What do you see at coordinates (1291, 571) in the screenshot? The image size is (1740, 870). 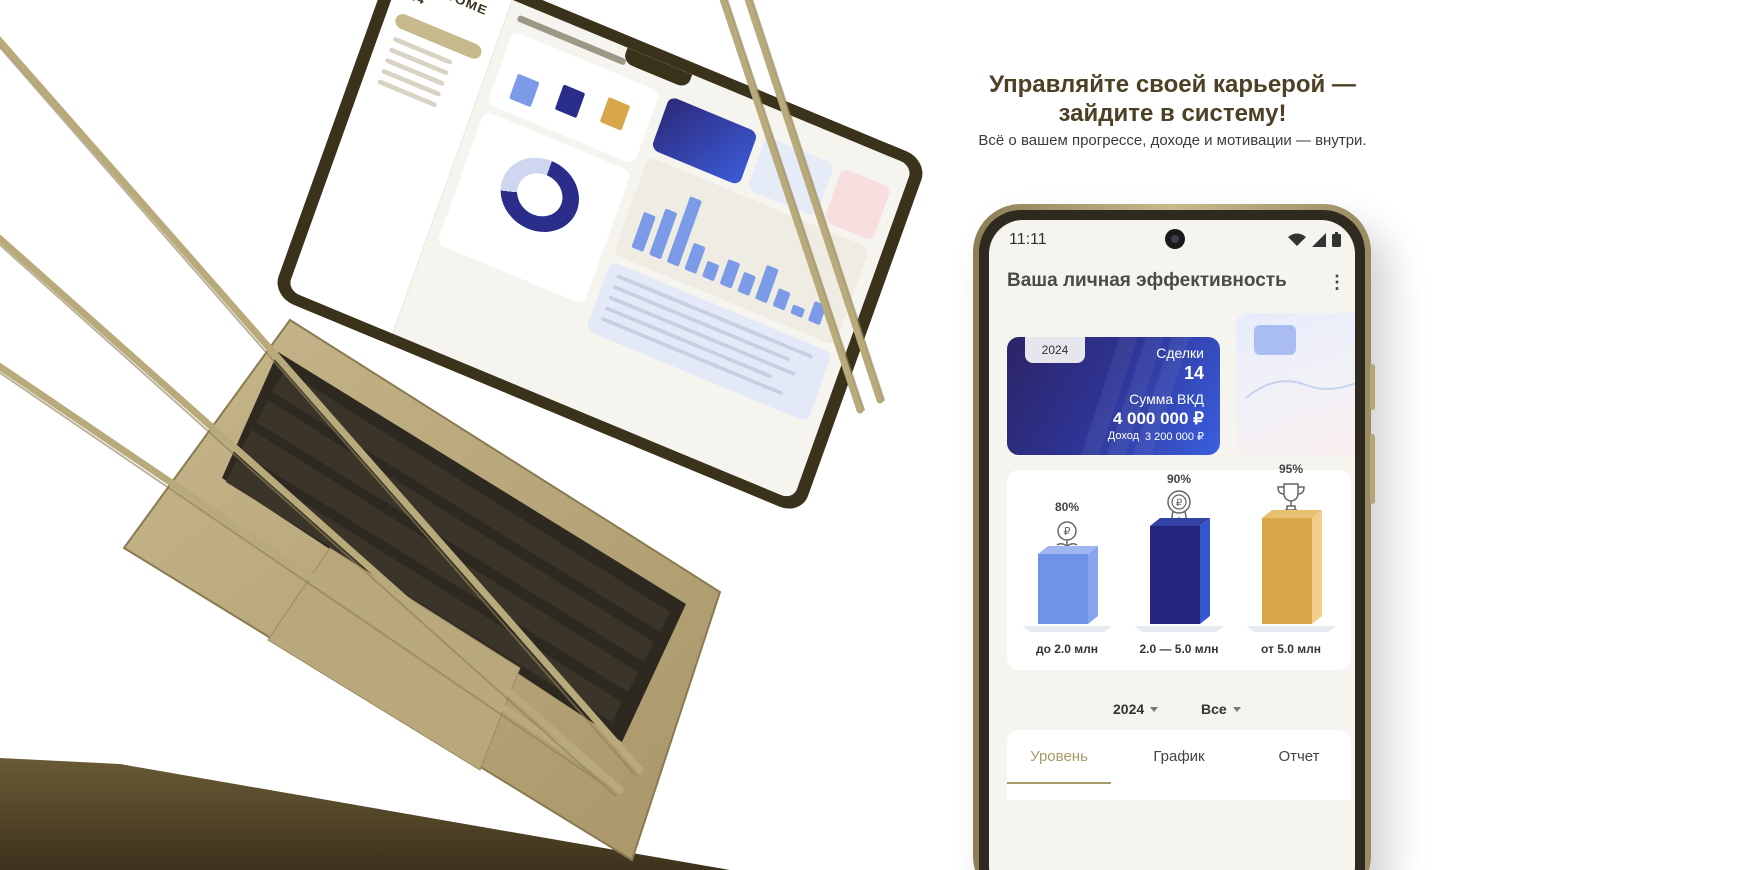 I see `level-cube-gold` at bounding box center [1291, 571].